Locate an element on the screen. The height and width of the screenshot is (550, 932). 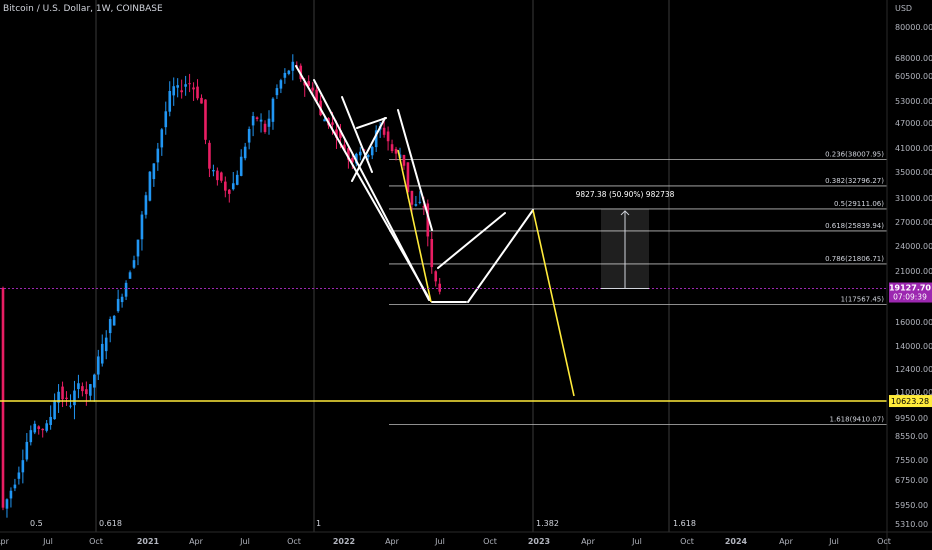
chart-title: Bitcoin / U.S. Dollar, 1W, COINBASE is located at coordinates (83, 9).